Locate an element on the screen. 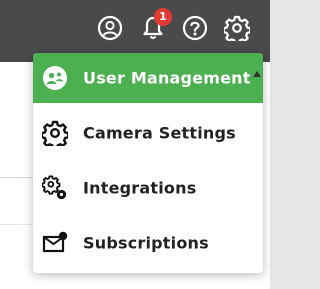 The image size is (320, 289). menu-item-label: Camera Settings is located at coordinates (159, 133).